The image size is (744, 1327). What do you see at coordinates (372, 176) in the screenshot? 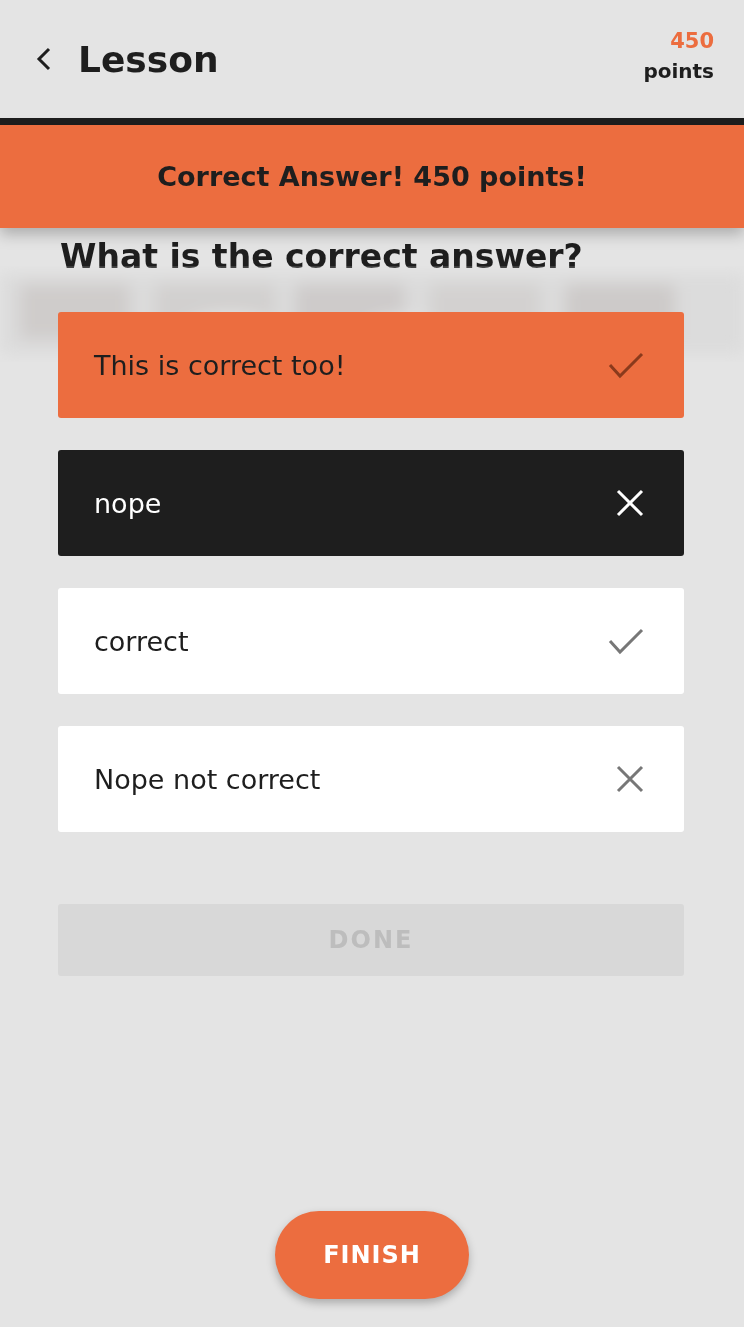
I see `banner-message: Correct Answer! 450 points!` at bounding box center [372, 176].